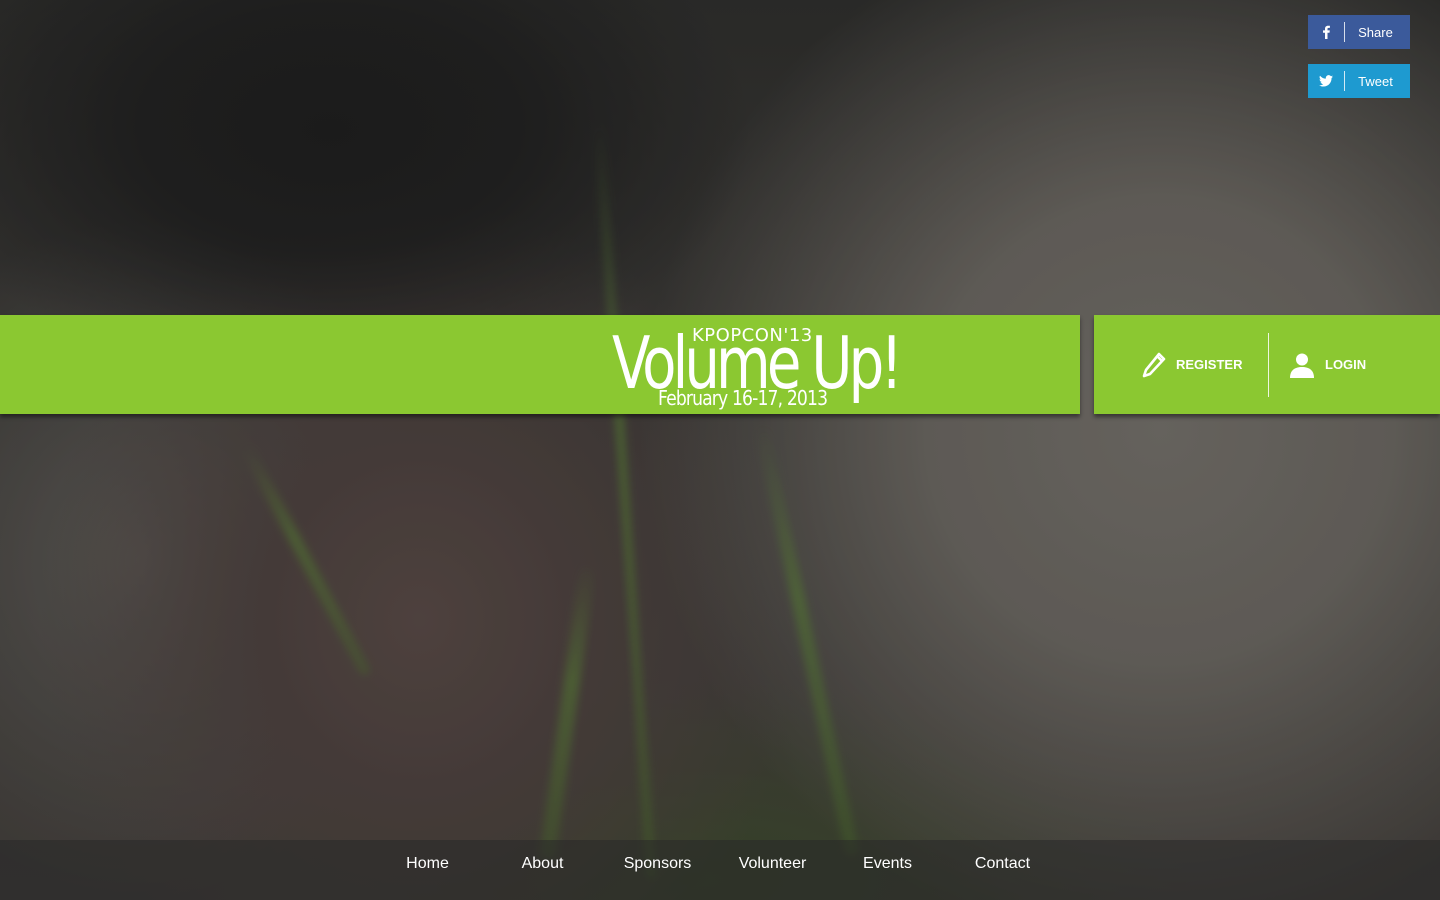 Image resolution: width=1440 pixels, height=900 pixels. Describe the element at coordinates (542, 865) in the screenshot. I see `nav-item-about: About` at that location.